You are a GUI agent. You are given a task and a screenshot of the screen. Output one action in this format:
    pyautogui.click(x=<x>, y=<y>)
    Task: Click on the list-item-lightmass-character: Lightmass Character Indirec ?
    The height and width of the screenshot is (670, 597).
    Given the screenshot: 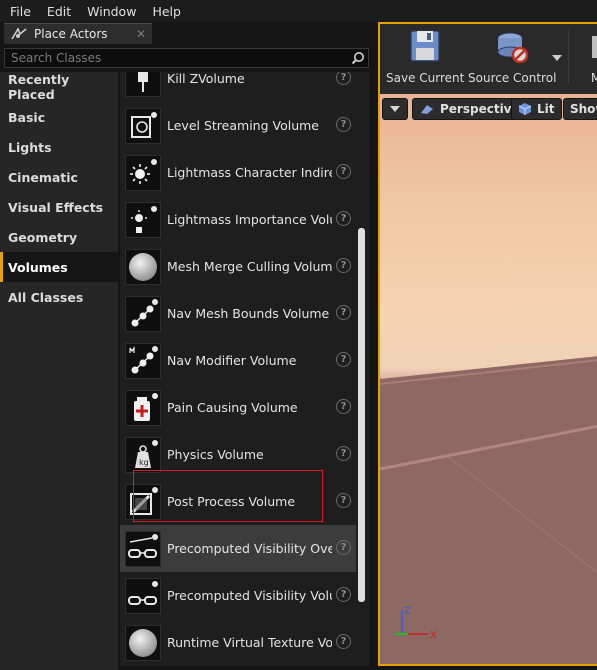 What is the action you would take?
    pyautogui.click(x=238, y=172)
    